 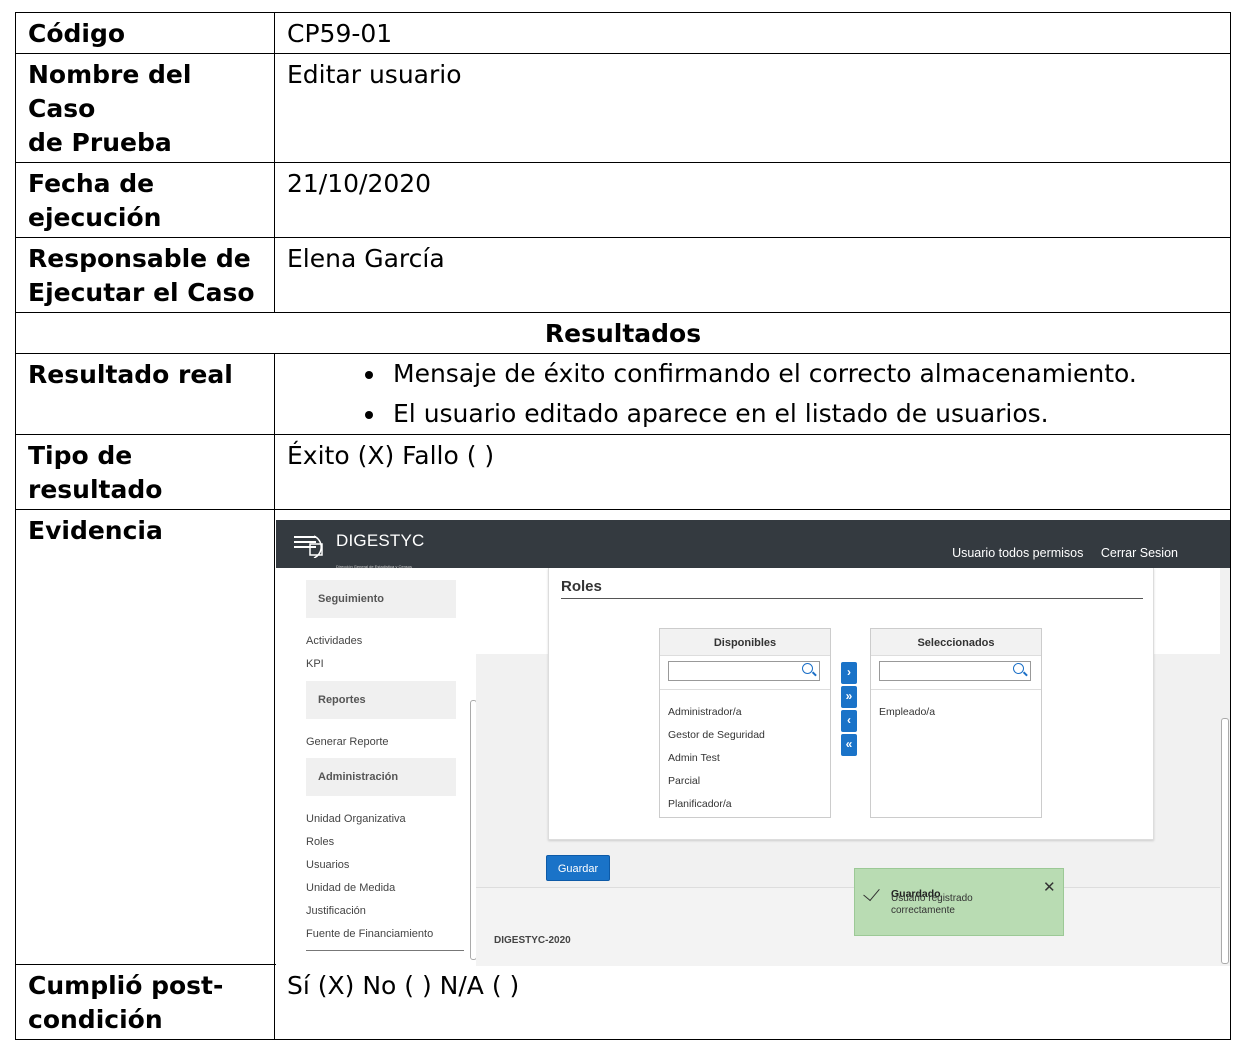 I want to click on logout-link: Cerrar Sesion, so click(x=1139, y=553).